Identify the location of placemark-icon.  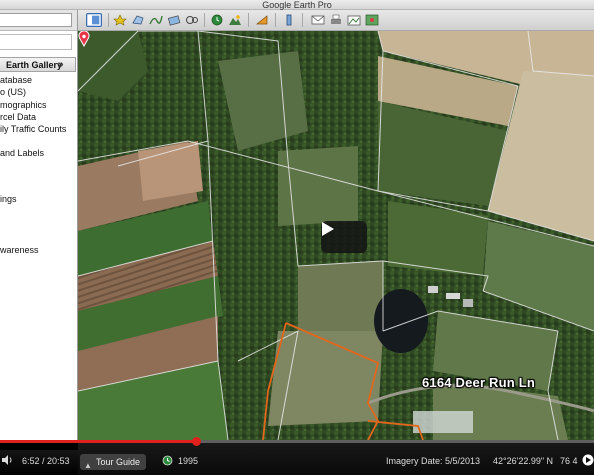
(120, 20).